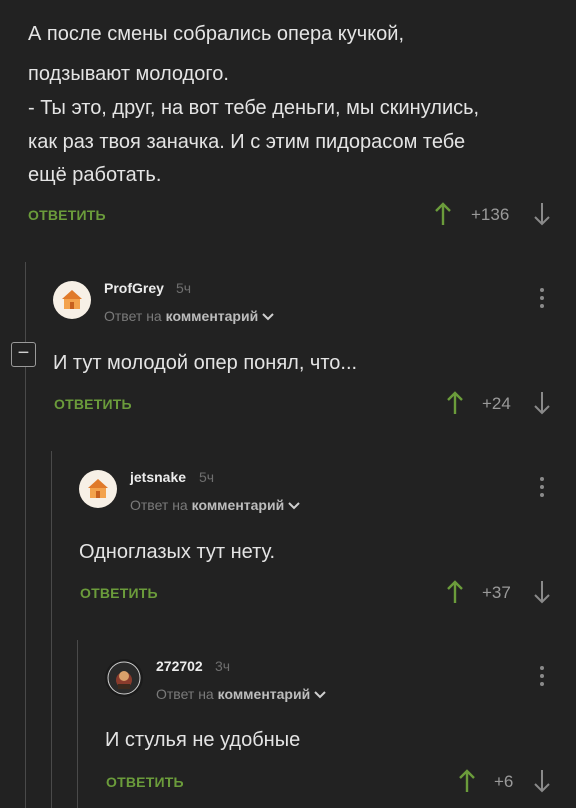  Describe the element at coordinates (158, 477) in the screenshot. I see `username: jetsnake` at that location.